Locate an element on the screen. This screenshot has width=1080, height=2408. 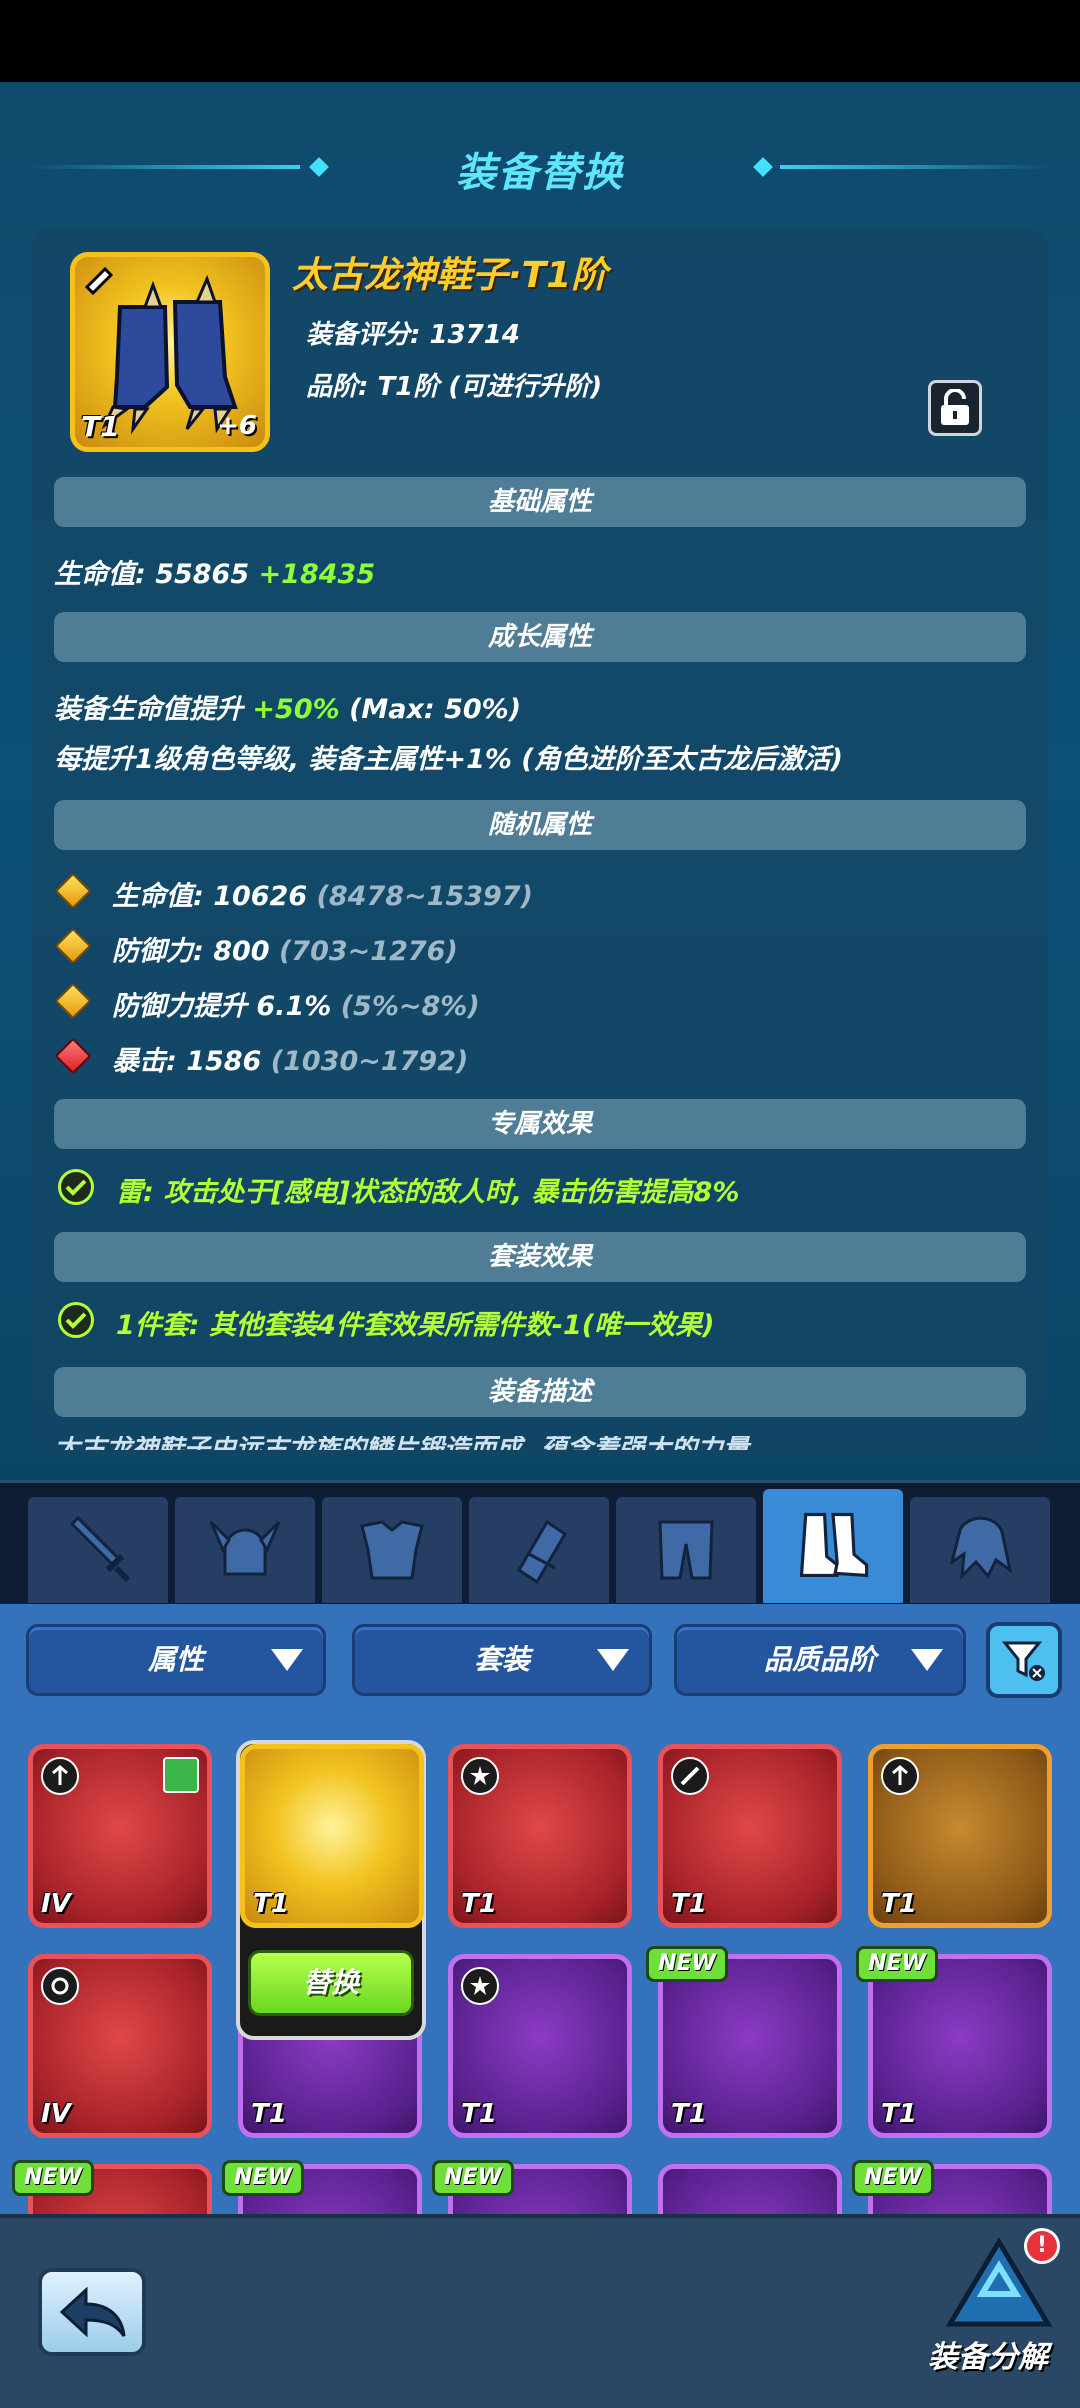
unlock-icon is located at coordinates (955, 407).